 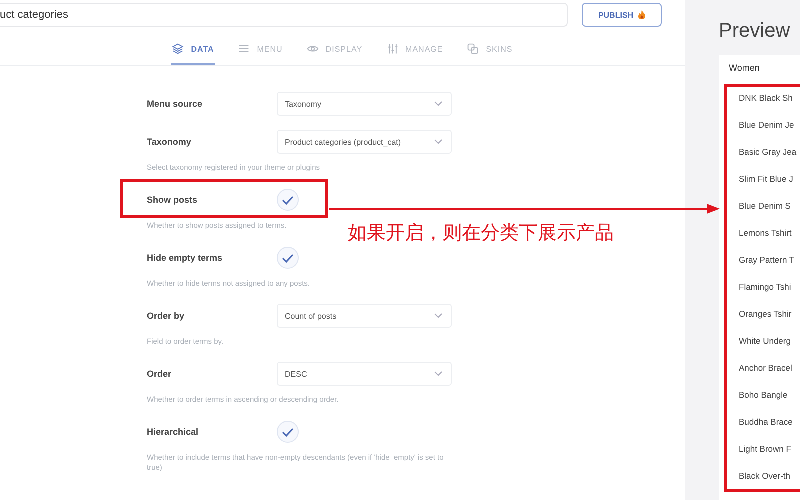 I want to click on select-field: Product categories (product_cat), so click(x=364, y=142).